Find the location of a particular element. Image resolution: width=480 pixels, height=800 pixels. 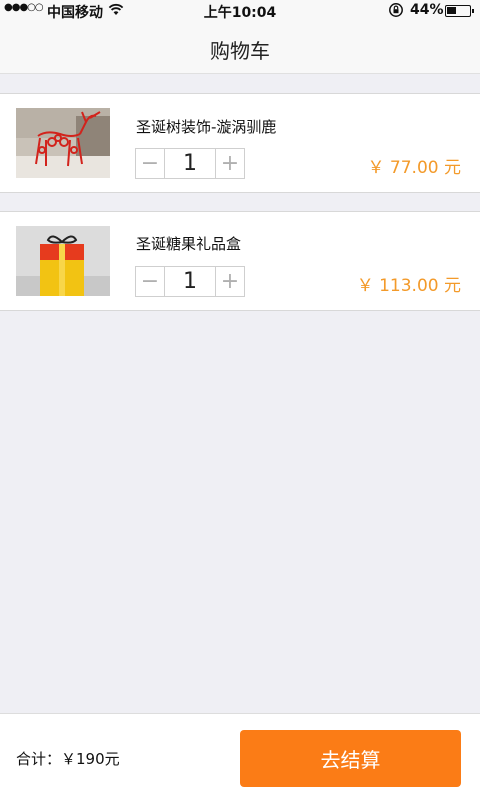

cart-item: 圣诞糖果礼品盒 − 1 + ￥ 113.00 元 is located at coordinates (240, 261).